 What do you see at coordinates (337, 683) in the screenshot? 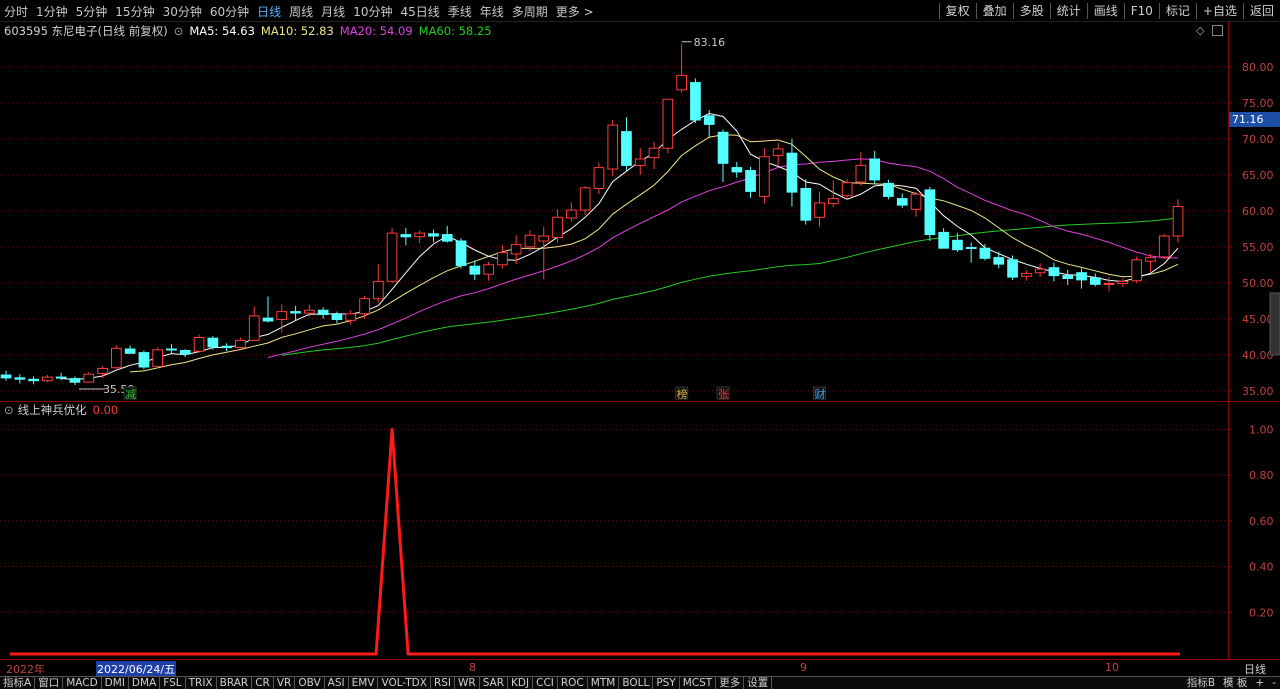
I see `indicator-tab-11: ASI` at bounding box center [337, 683].